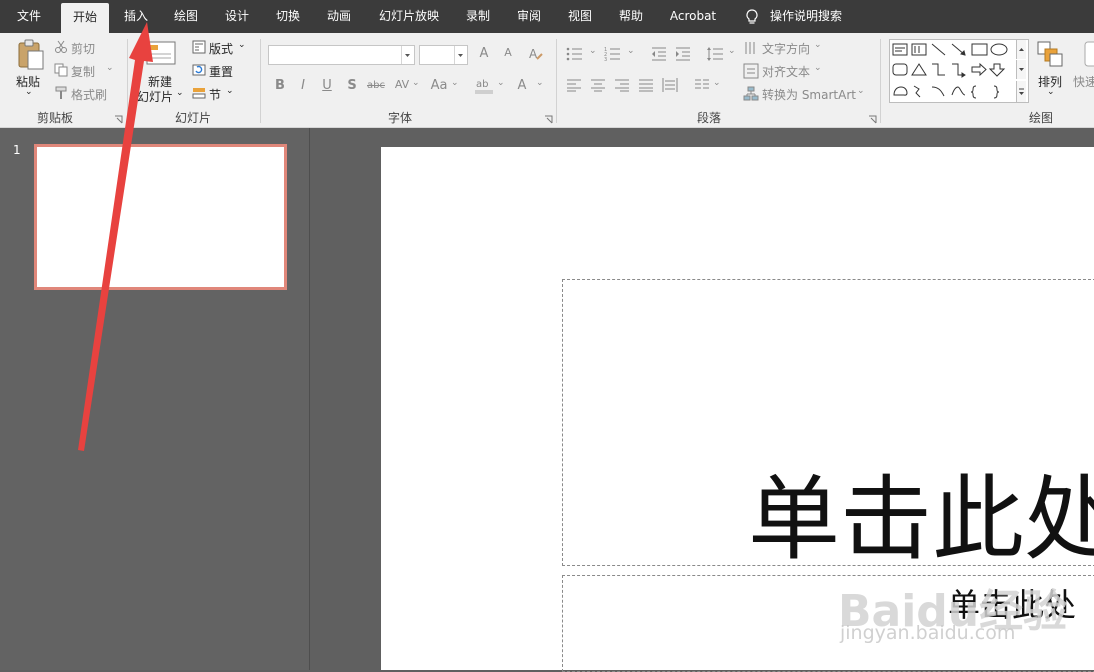 Image resolution: width=1094 pixels, height=672 pixels. Describe the element at coordinates (670, 86) in the screenshot. I see `distributed-align-icon` at that location.